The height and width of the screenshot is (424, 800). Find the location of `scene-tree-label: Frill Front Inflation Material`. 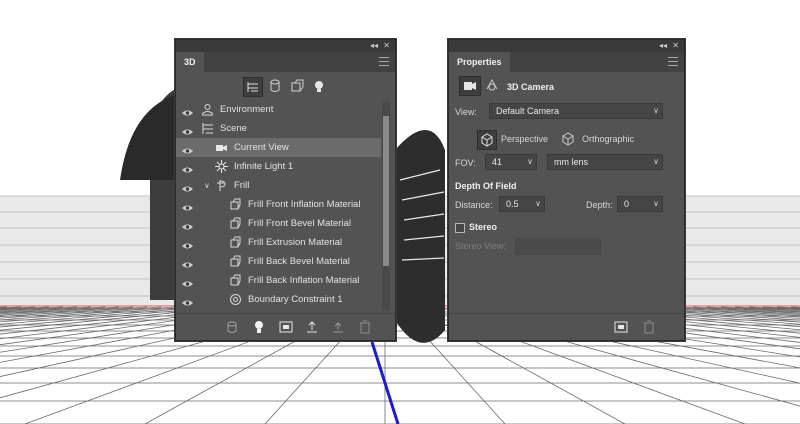

scene-tree-label: Frill Front Inflation Material is located at coordinates (304, 204).